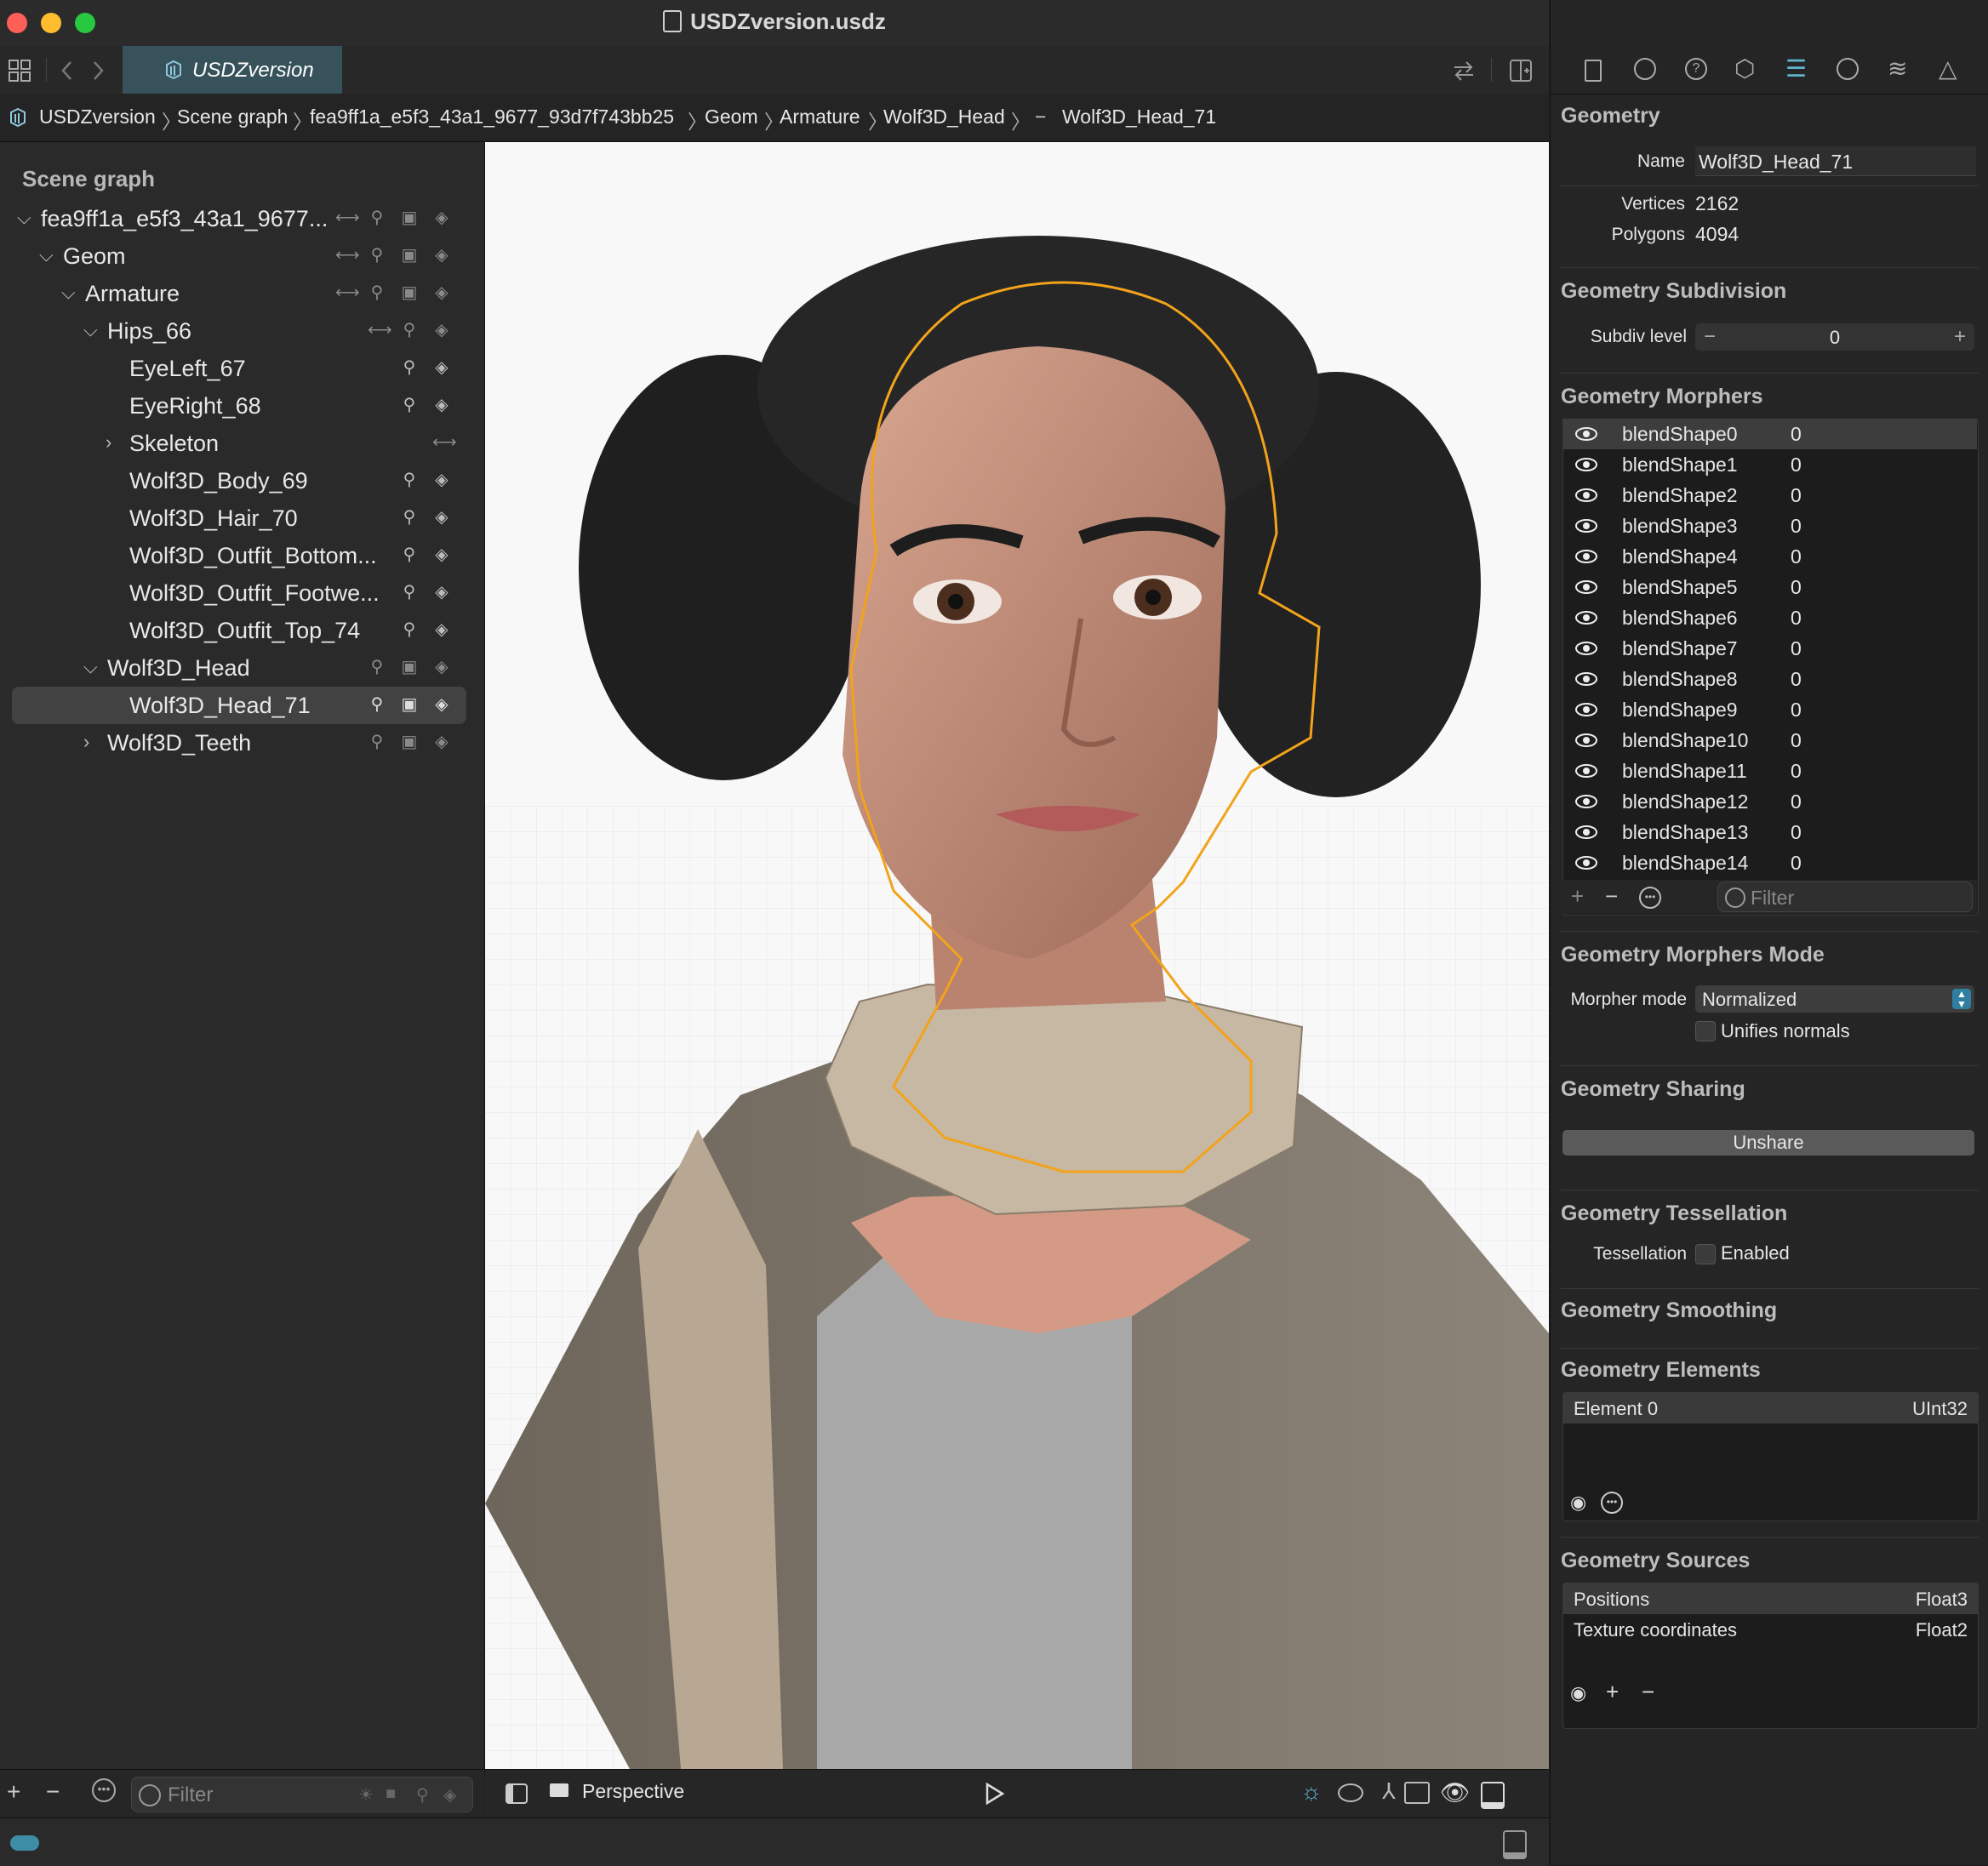 This screenshot has width=1988, height=1866. What do you see at coordinates (1769, 617) in the screenshot?
I see `morpher-row: blendShape6 0` at bounding box center [1769, 617].